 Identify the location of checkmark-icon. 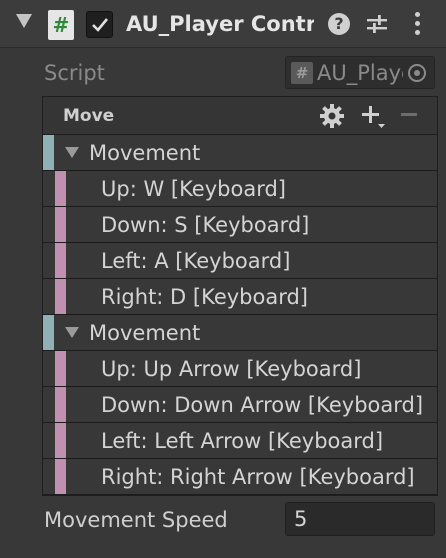
(100, 25).